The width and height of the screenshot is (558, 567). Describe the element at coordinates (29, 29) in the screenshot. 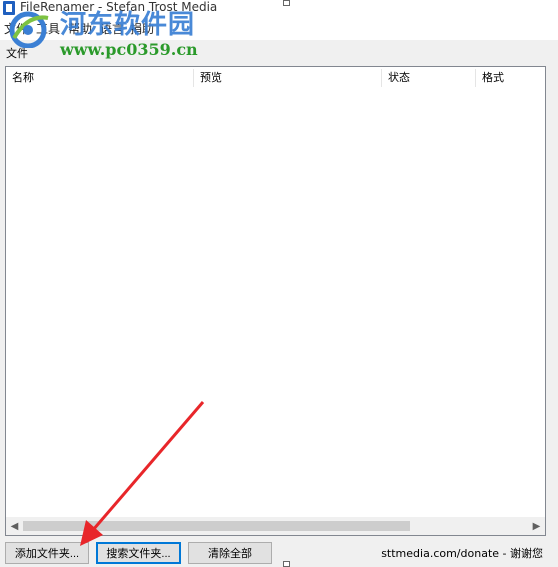

I see `watermark-logo-icon` at that location.